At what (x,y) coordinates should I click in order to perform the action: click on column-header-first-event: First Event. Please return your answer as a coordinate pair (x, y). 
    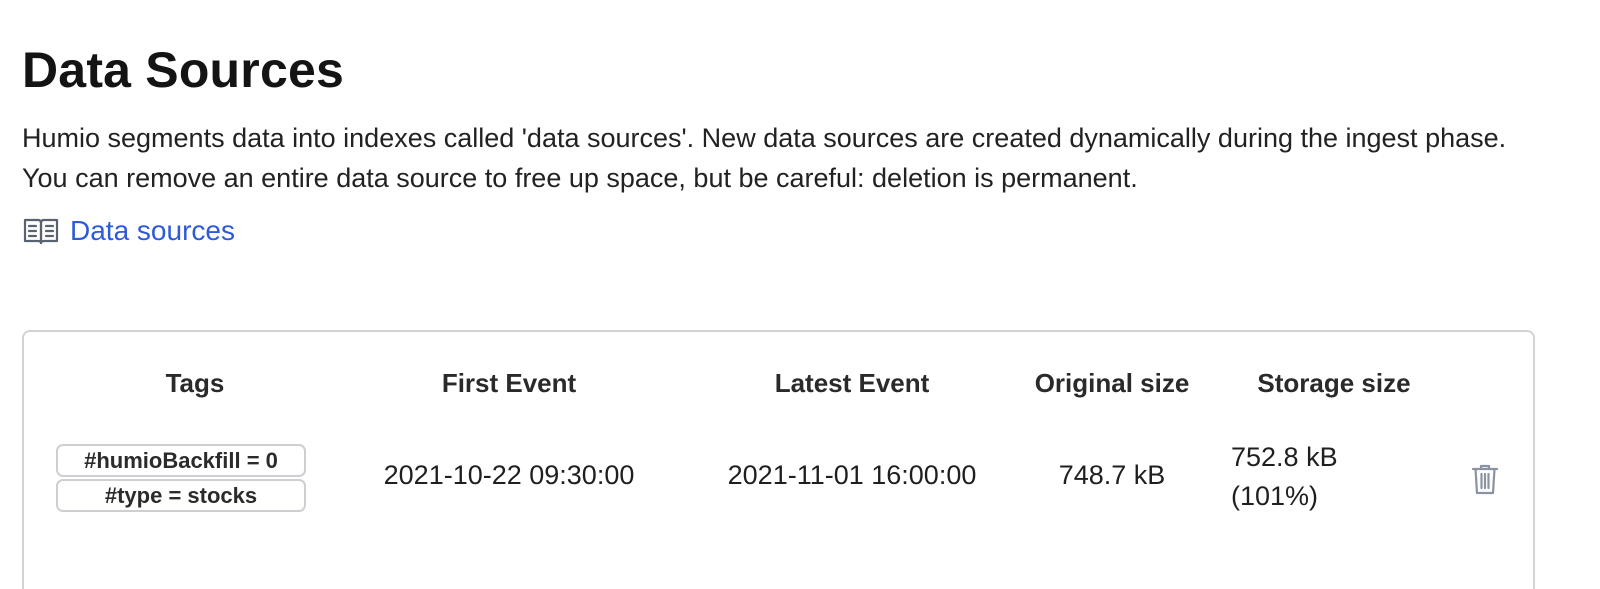
    Looking at the image, I should click on (509, 383).